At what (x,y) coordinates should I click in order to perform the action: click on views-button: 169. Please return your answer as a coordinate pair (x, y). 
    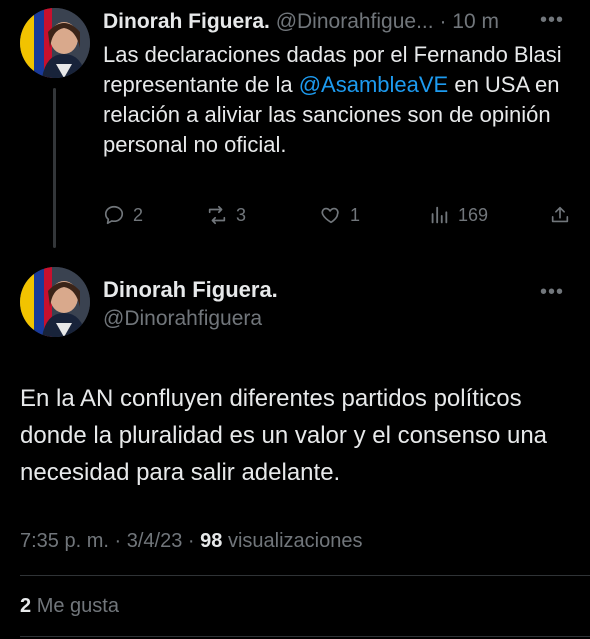
    Looking at the image, I should click on (458, 215).